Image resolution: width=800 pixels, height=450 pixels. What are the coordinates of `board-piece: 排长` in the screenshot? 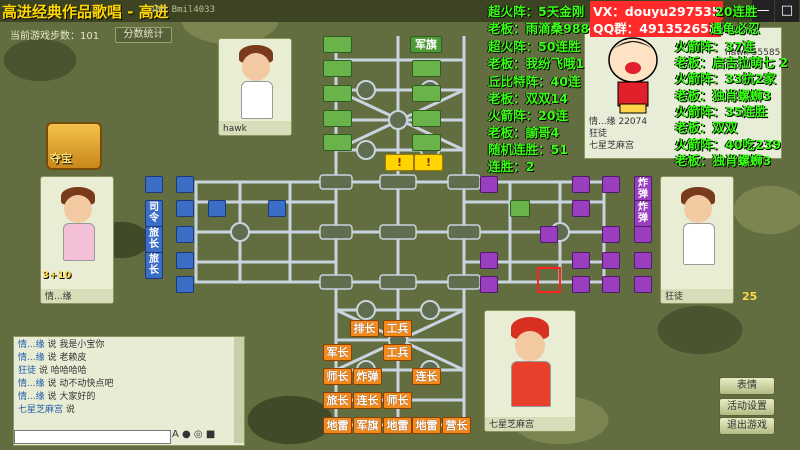 It's located at (364, 328).